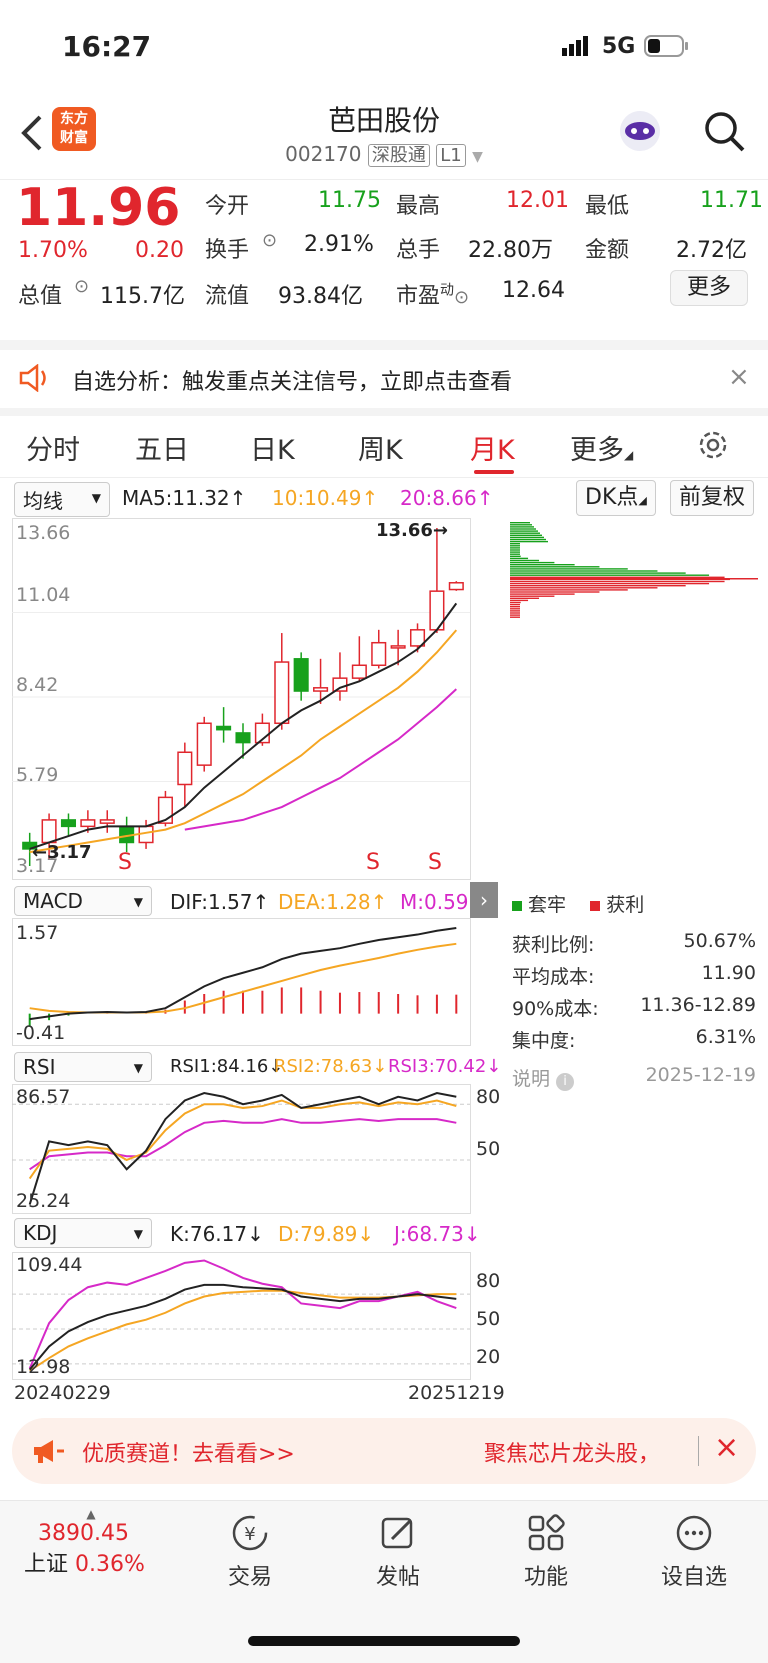 This screenshot has height=1663, width=768. I want to click on rsi-bottom-label: 25.24, so click(43, 1201).